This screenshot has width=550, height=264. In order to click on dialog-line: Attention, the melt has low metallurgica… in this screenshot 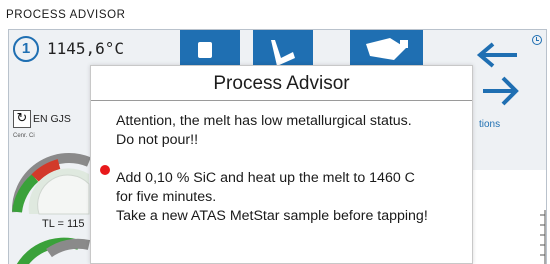, I will do `click(264, 121)`.